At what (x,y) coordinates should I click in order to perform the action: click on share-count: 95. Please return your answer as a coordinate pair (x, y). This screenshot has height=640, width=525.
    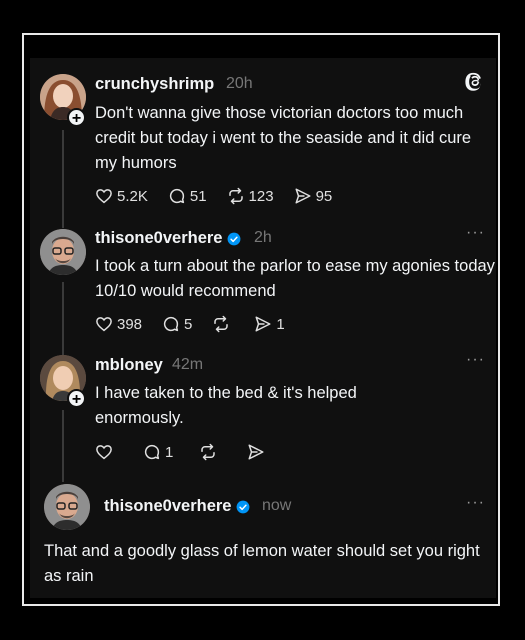
    Looking at the image, I should click on (324, 196).